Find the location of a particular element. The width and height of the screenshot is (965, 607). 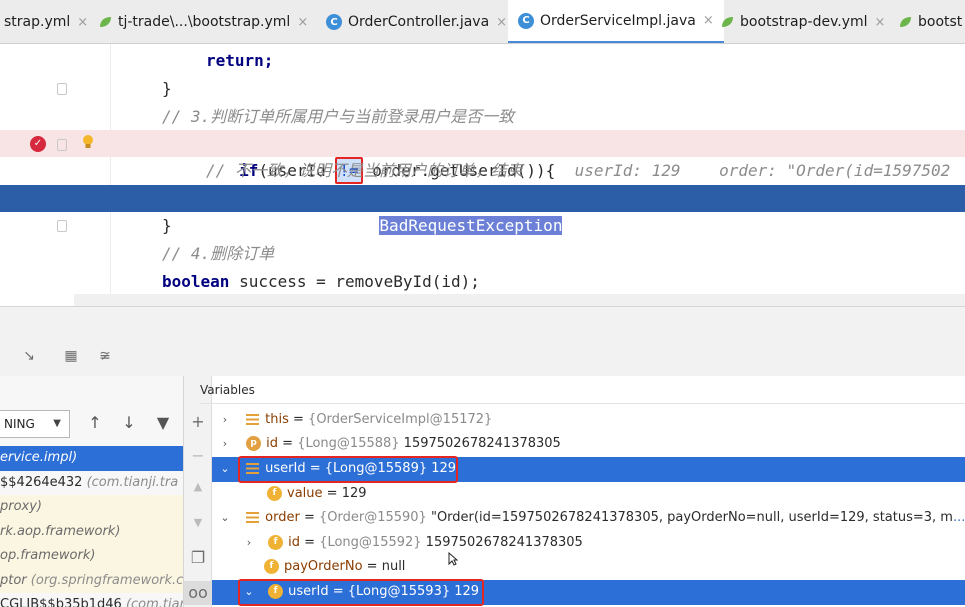

variables-title: Variables is located at coordinates (227, 390).